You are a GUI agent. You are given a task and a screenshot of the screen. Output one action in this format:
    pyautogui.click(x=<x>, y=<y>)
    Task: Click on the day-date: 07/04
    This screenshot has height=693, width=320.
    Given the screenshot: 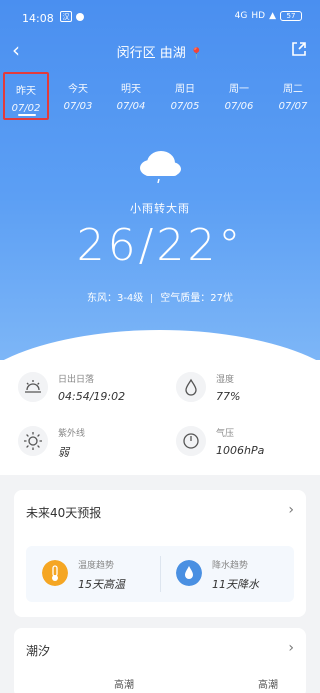 What is the action you would take?
    pyautogui.click(x=131, y=106)
    